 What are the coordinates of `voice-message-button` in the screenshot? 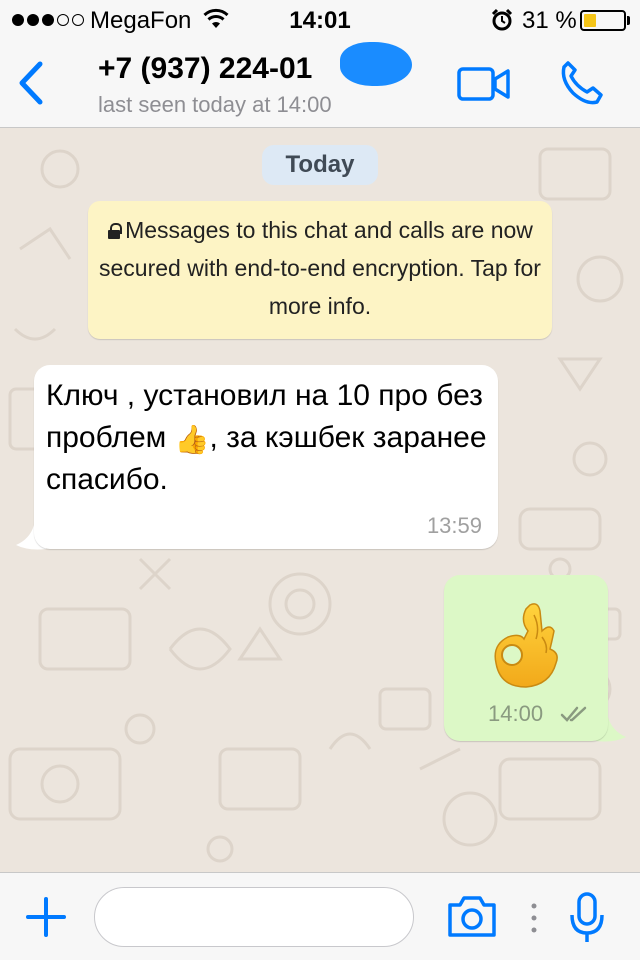 It's located at (587, 918).